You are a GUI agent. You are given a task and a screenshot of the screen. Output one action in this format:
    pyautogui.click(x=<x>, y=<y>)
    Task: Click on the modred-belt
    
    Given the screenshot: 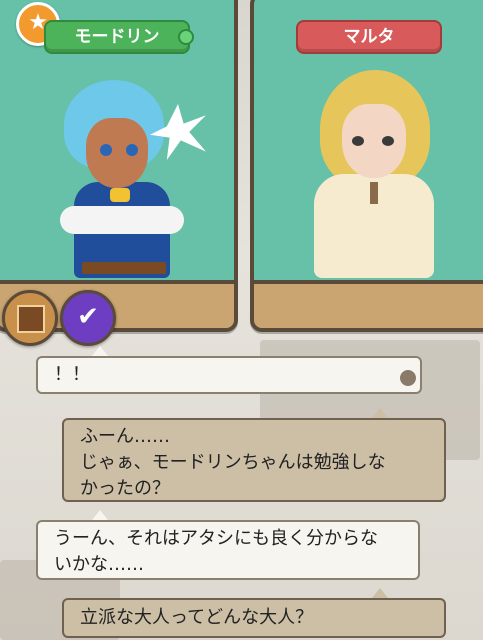 What is the action you would take?
    pyautogui.click(x=124, y=268)
    